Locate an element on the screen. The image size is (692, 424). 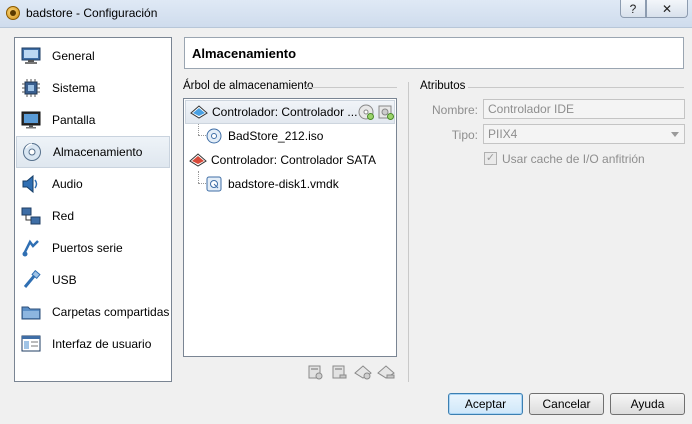
type-select-value: PIIX4 is located at coordinates (503, 134).